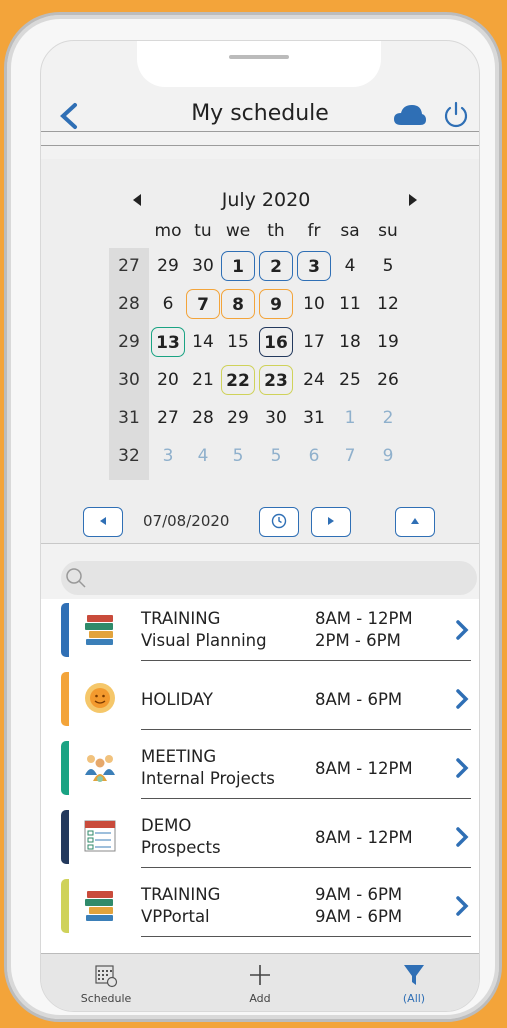 The width and height of the screenshot is (507, 1028). What do you see at coordinates (350, 380) in the screenshot?
I see `calendar-day: 25` at bounding box center [350, 380].